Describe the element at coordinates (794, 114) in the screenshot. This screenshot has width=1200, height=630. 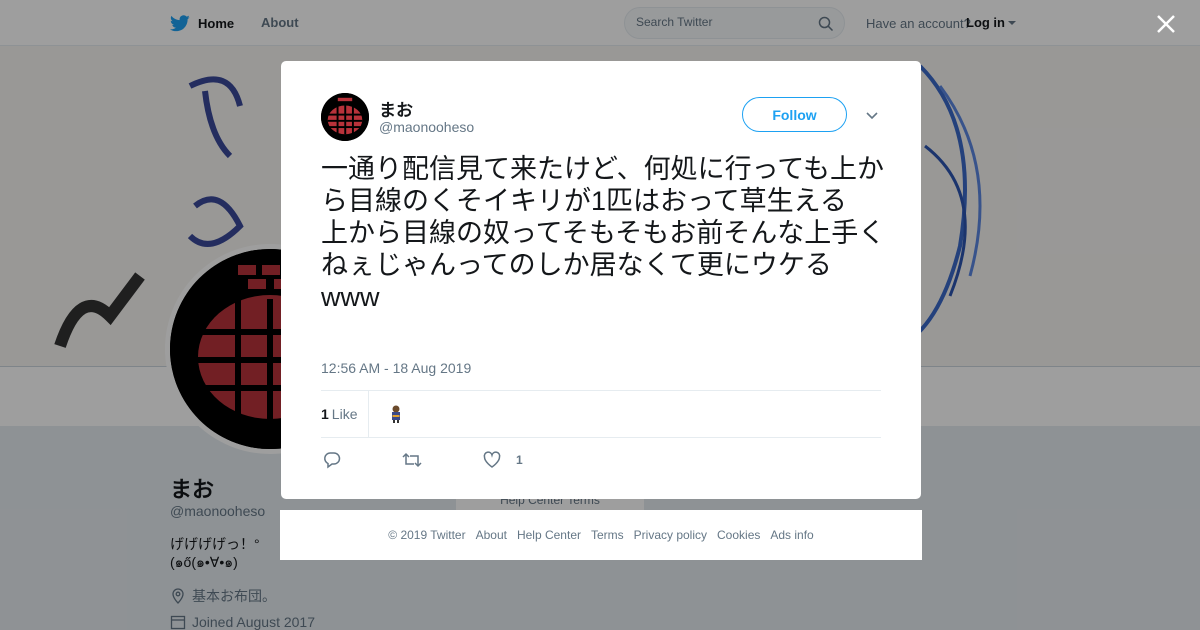
I see `follow-button: Follow` at that location.